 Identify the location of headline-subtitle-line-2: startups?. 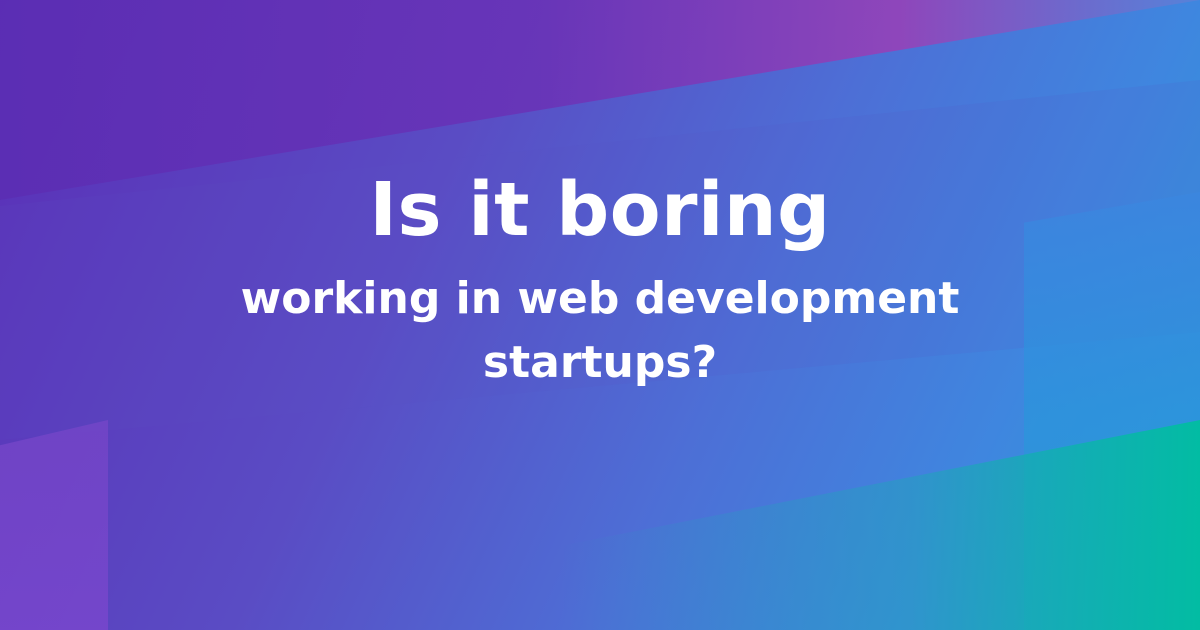
(600, 363).